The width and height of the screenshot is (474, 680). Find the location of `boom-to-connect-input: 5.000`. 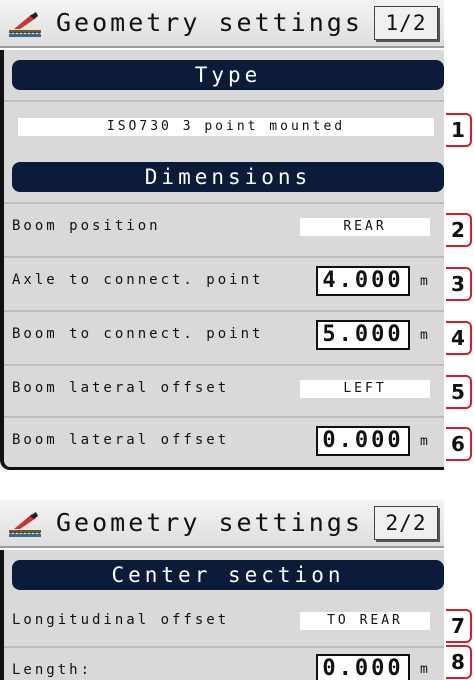

boom-to-connect-input: 5.000 is located at coordinates (363, 335).